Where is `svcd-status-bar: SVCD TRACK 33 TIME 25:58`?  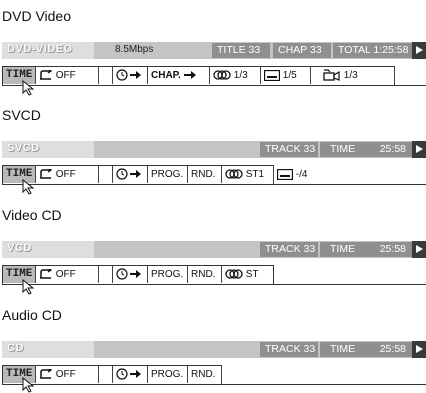 svcd-status-bar: SVCD TRACK 33 TIME 25:58 is located at coordinates (214, 149).